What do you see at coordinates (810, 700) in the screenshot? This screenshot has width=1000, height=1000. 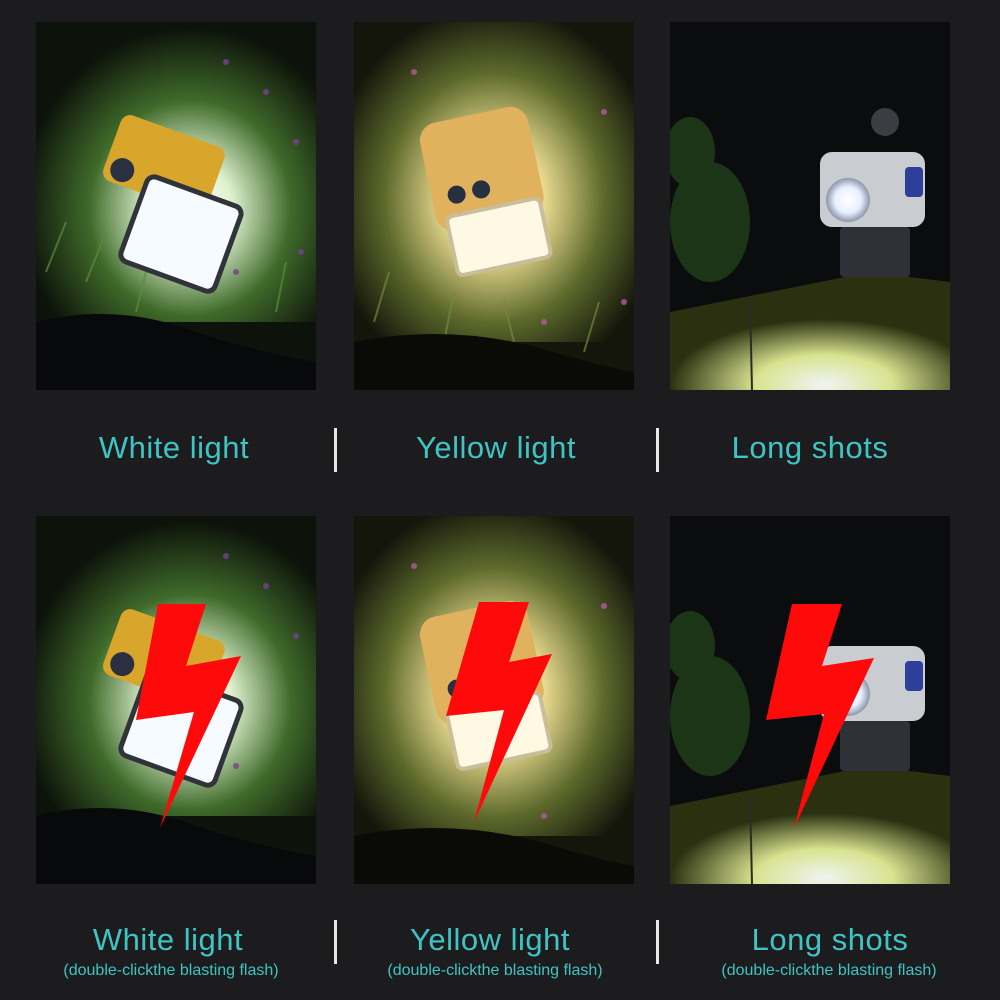 I see `photo-long-shots-flash` at bounding box center [810, 700].